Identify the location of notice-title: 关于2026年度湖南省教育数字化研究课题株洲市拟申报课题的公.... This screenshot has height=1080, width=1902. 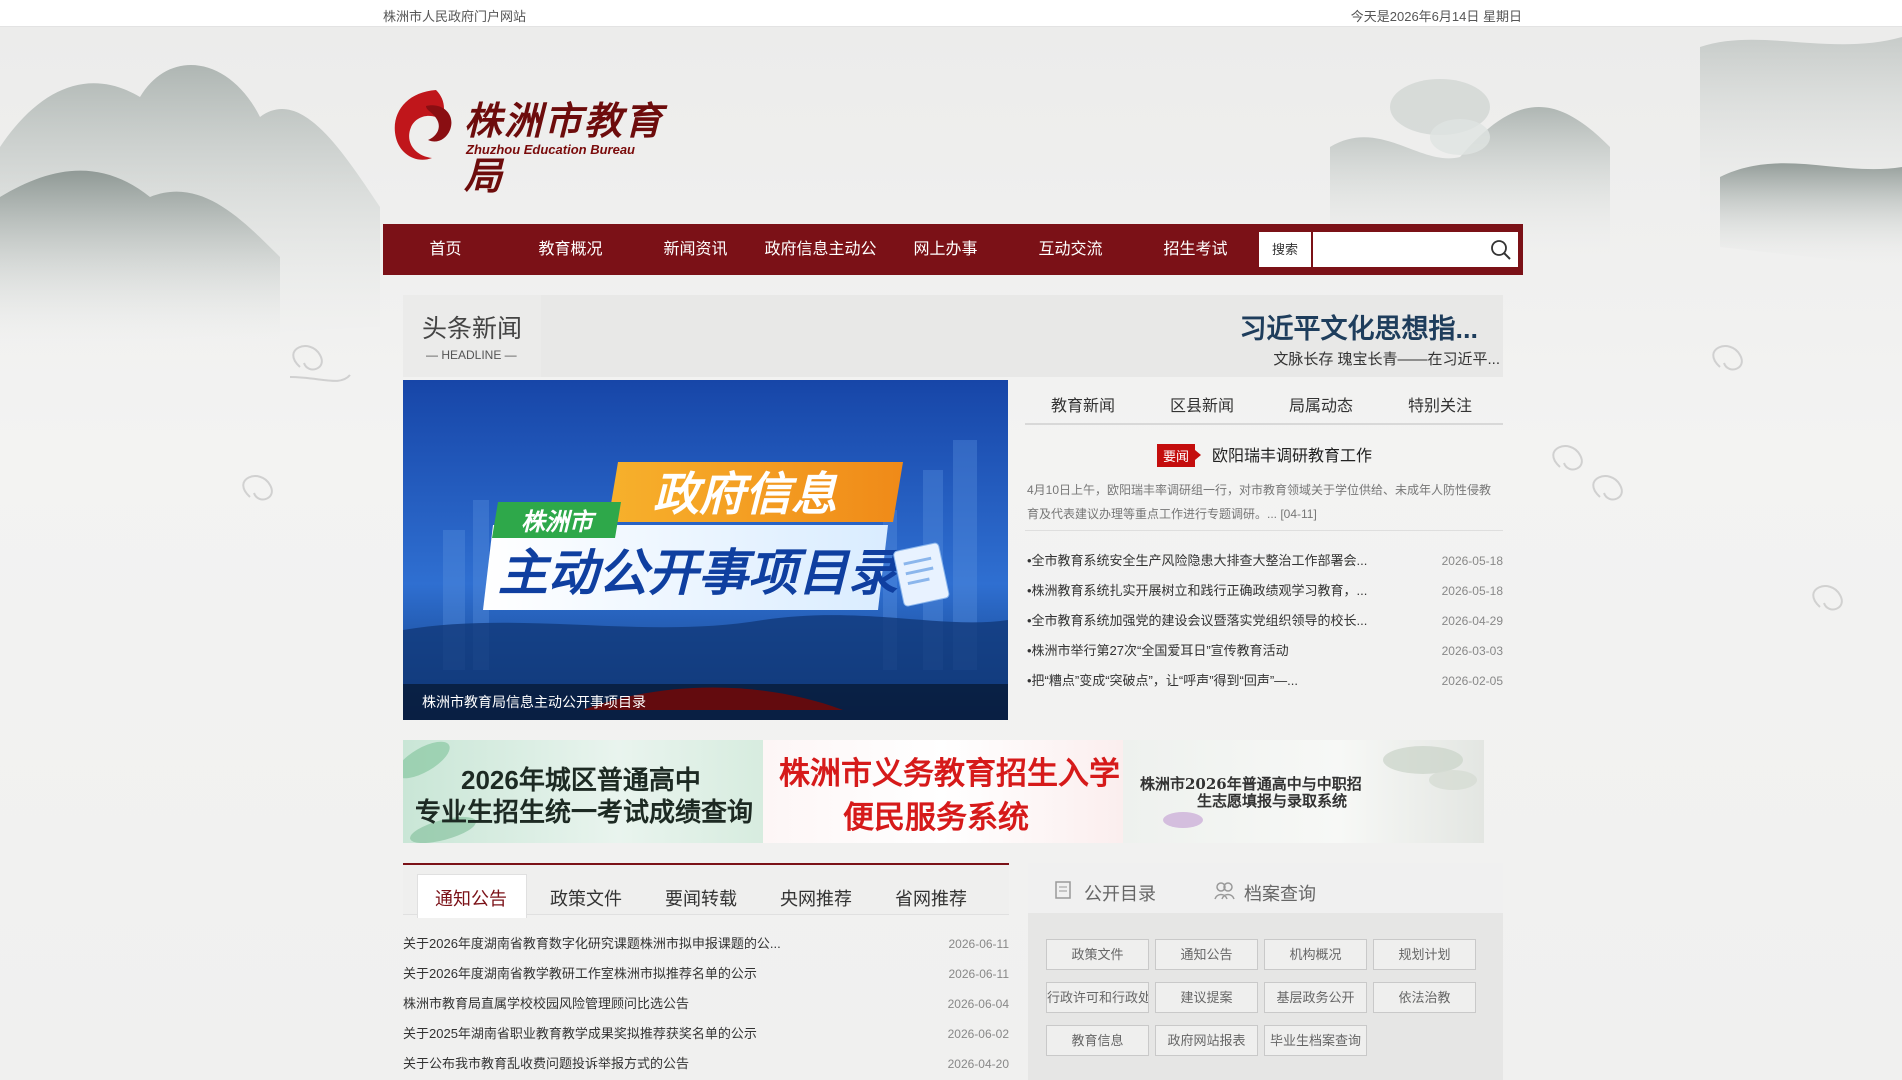
(628, 944).